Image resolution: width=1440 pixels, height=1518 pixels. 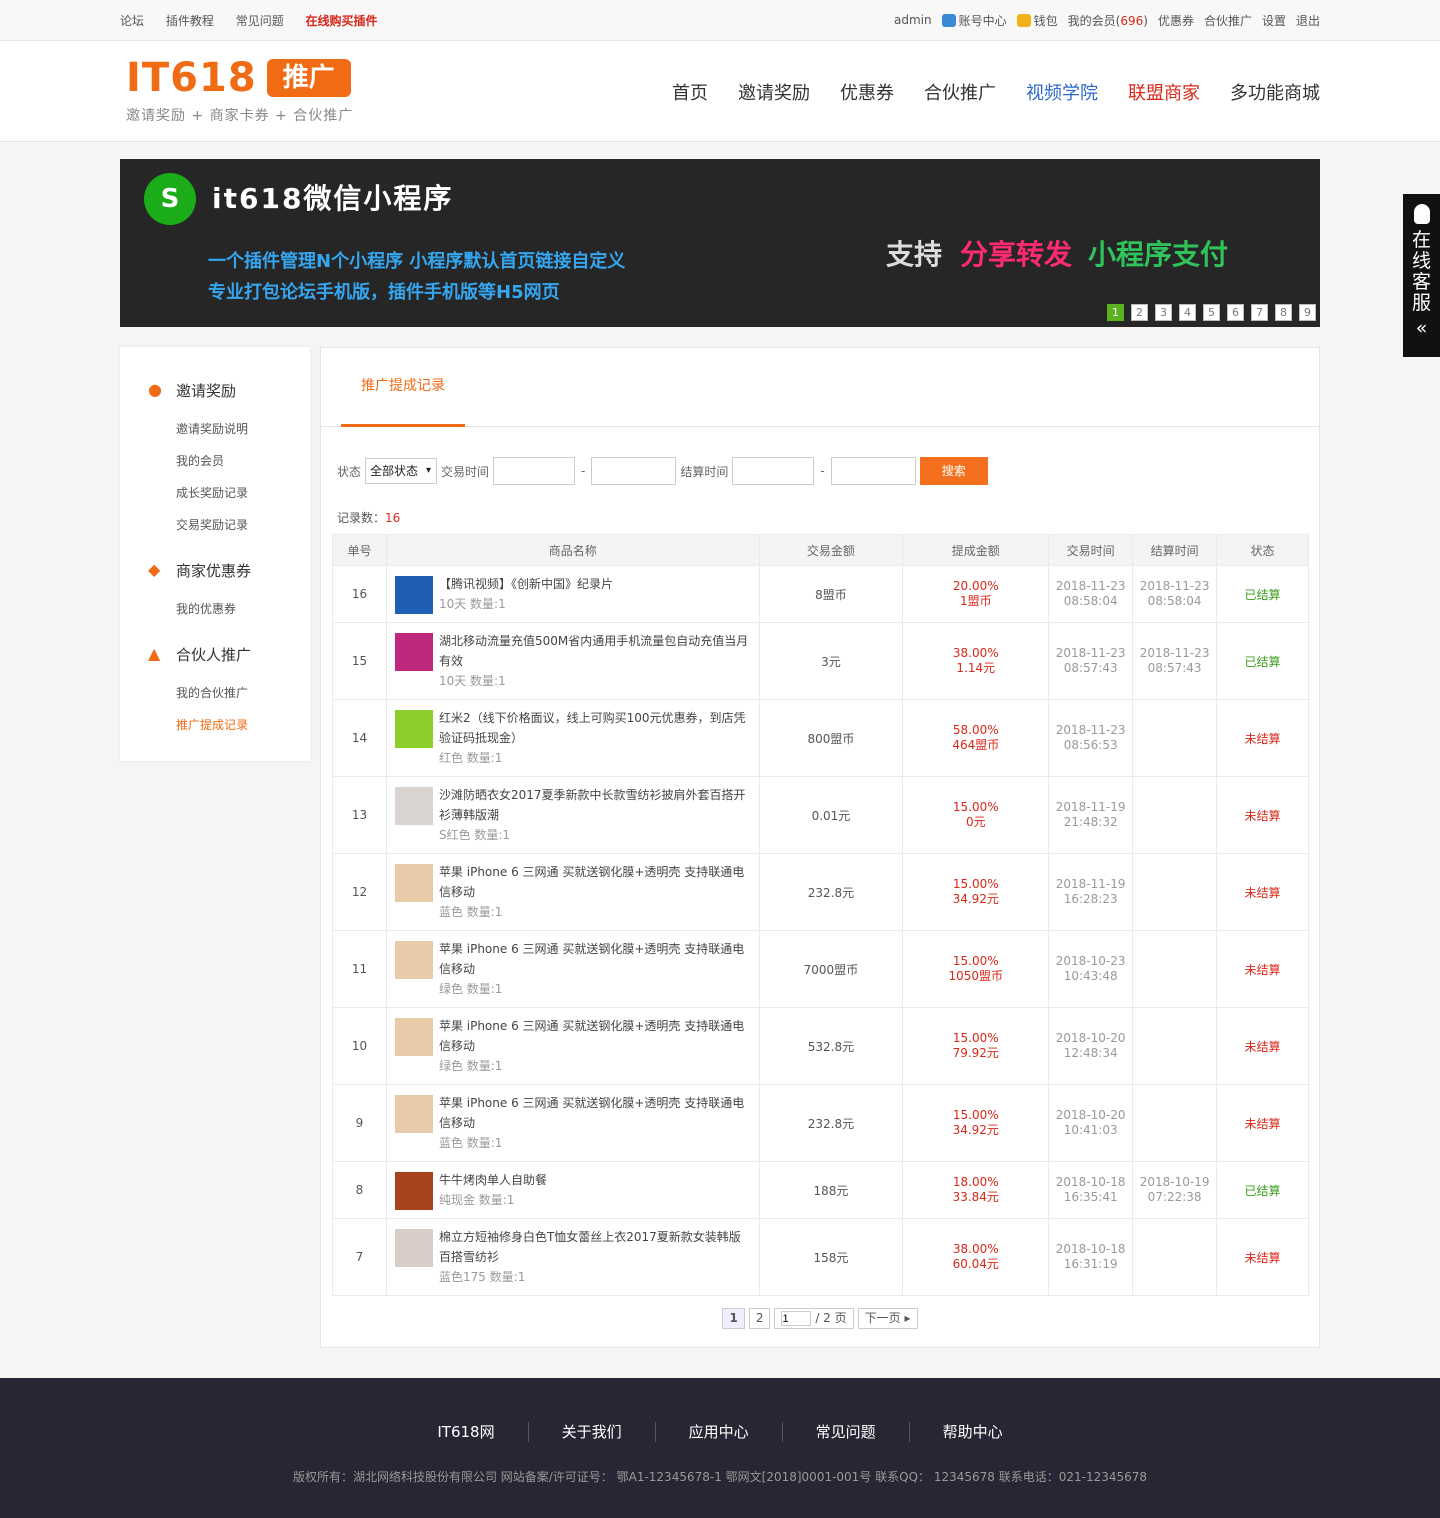 What do you see at coordinates (1115, 312) in the screenshot?
I see `carousel-dot: 1` at bounding box center [1115, 312].